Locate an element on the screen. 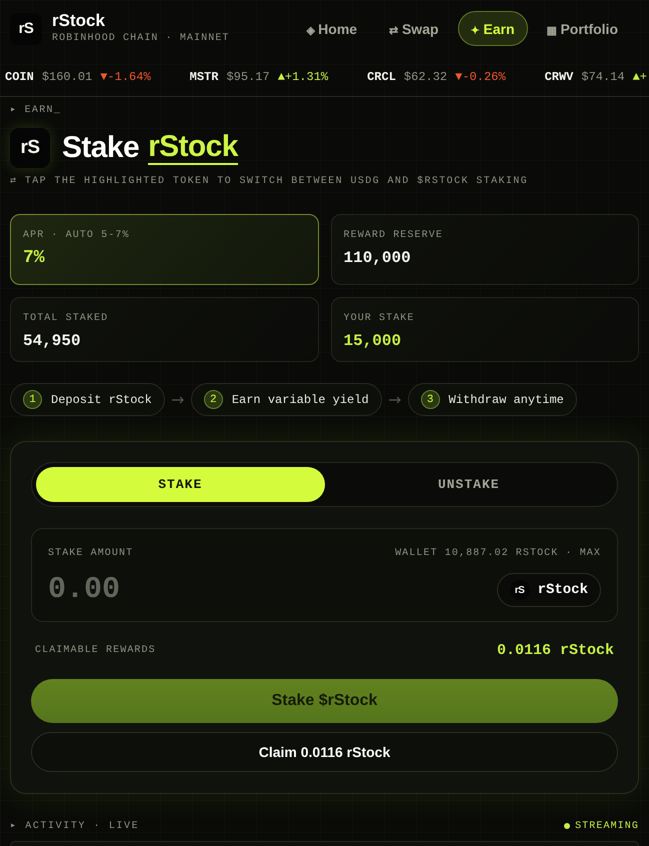 This screenshot has height=846, width=649. section-label: ▸ ACTIVITY · LIVE is located at coordinates (75, 826).